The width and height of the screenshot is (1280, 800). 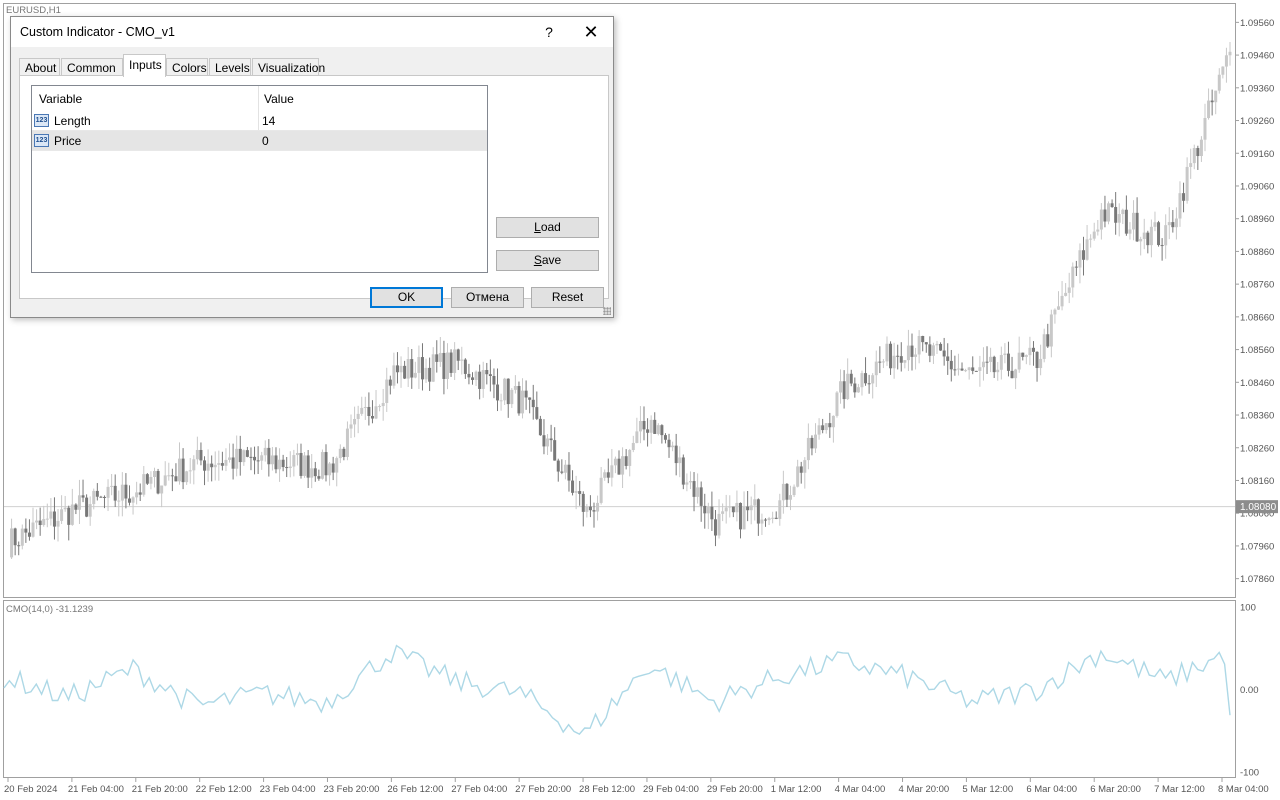 What do you see at coordinates (259, 121) in the screenshot?
I see `table-row: 123 Length 14` at bounding box center [259, 121].